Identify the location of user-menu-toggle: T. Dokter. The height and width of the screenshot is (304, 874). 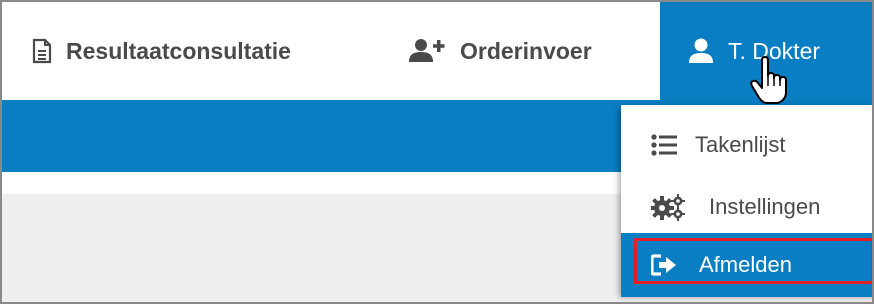
(766, 51).